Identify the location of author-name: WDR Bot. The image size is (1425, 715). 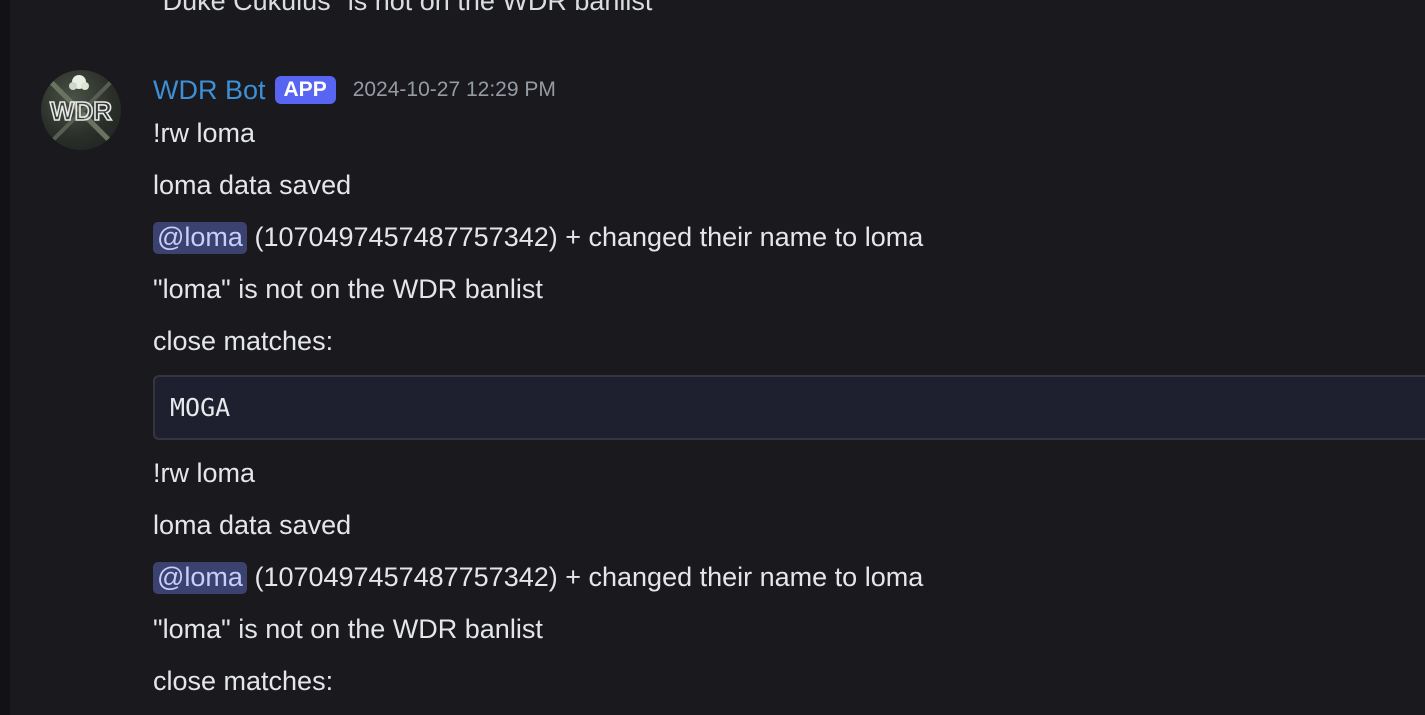
(209, 90).